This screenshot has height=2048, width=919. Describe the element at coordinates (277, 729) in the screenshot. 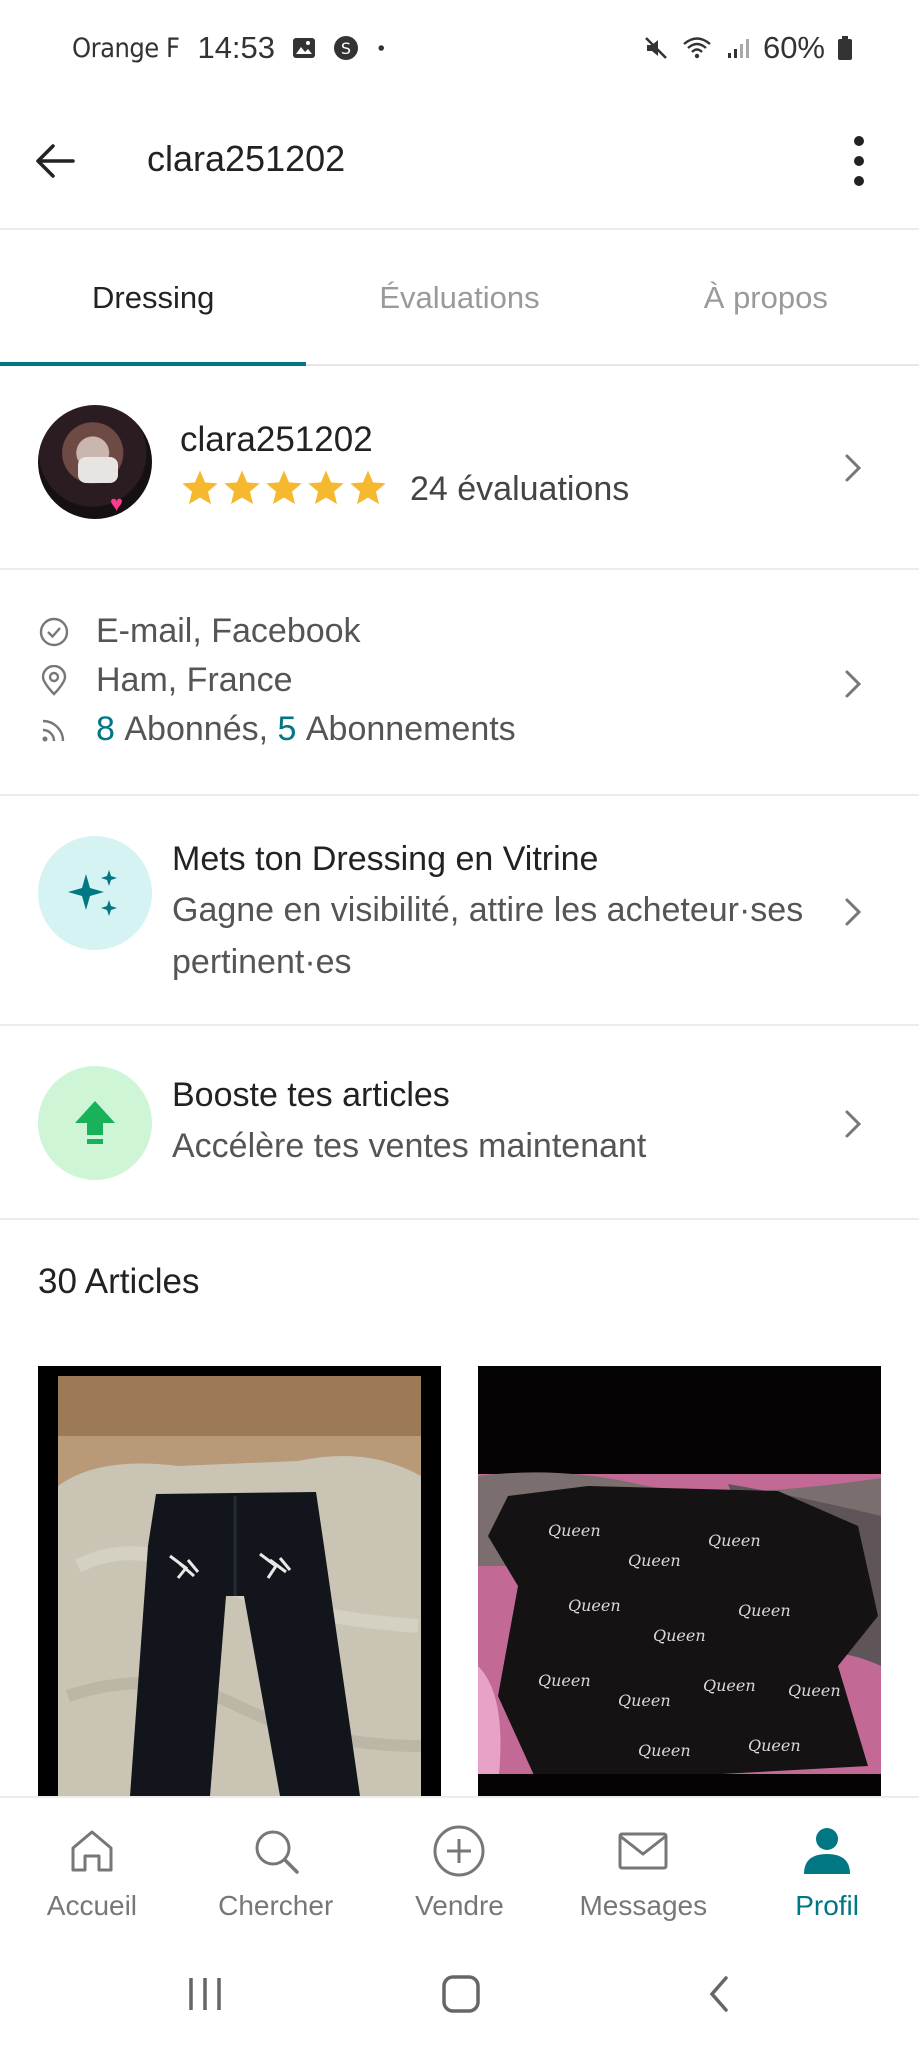

I see `followers-line: 8 Abonnés, 5 Abonnements` at that location.